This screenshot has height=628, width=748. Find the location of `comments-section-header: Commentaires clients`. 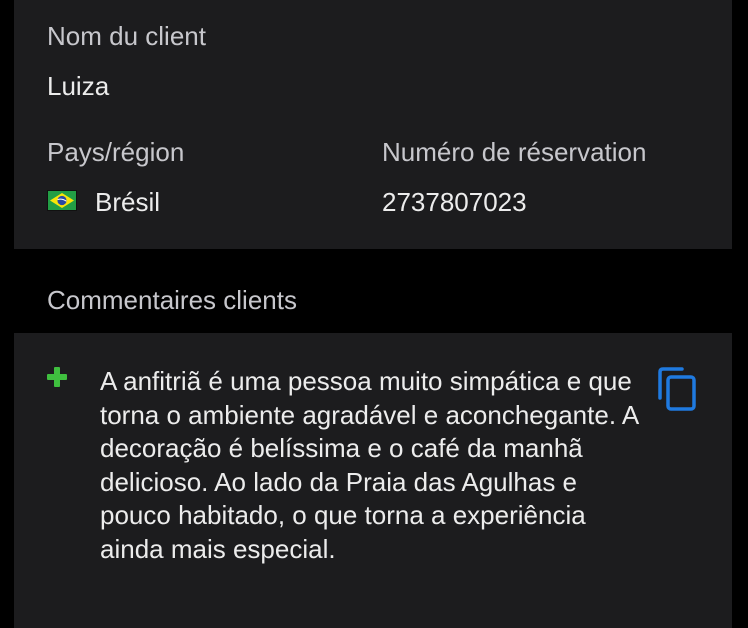

comments-section-header: Commentaires clients is located at coordinates (172, 300).